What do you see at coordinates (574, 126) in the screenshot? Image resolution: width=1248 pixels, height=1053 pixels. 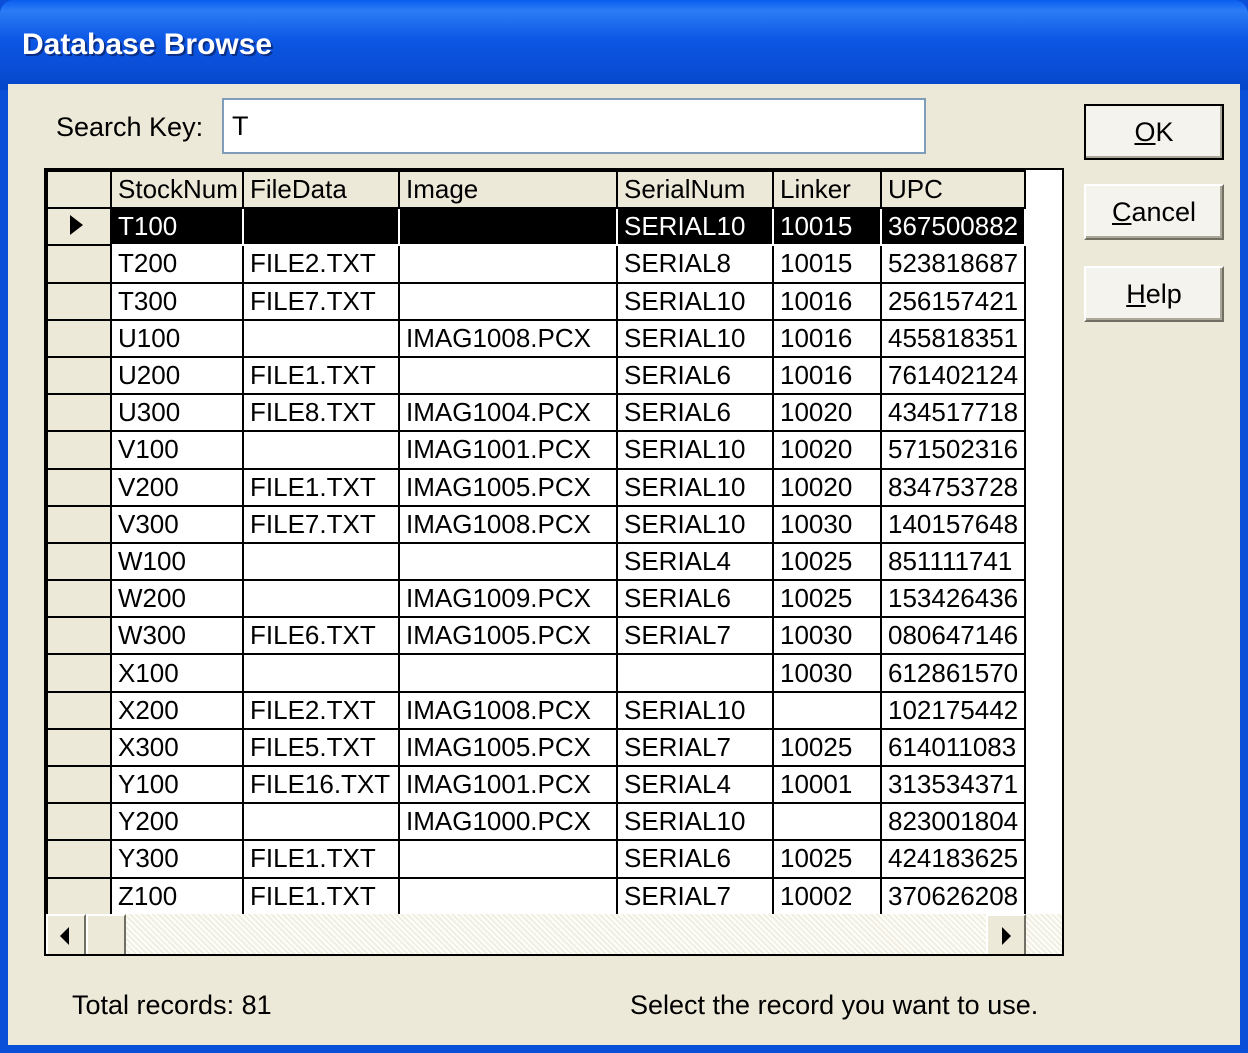 I see `search-key-input` at bounding box center [574, 126].